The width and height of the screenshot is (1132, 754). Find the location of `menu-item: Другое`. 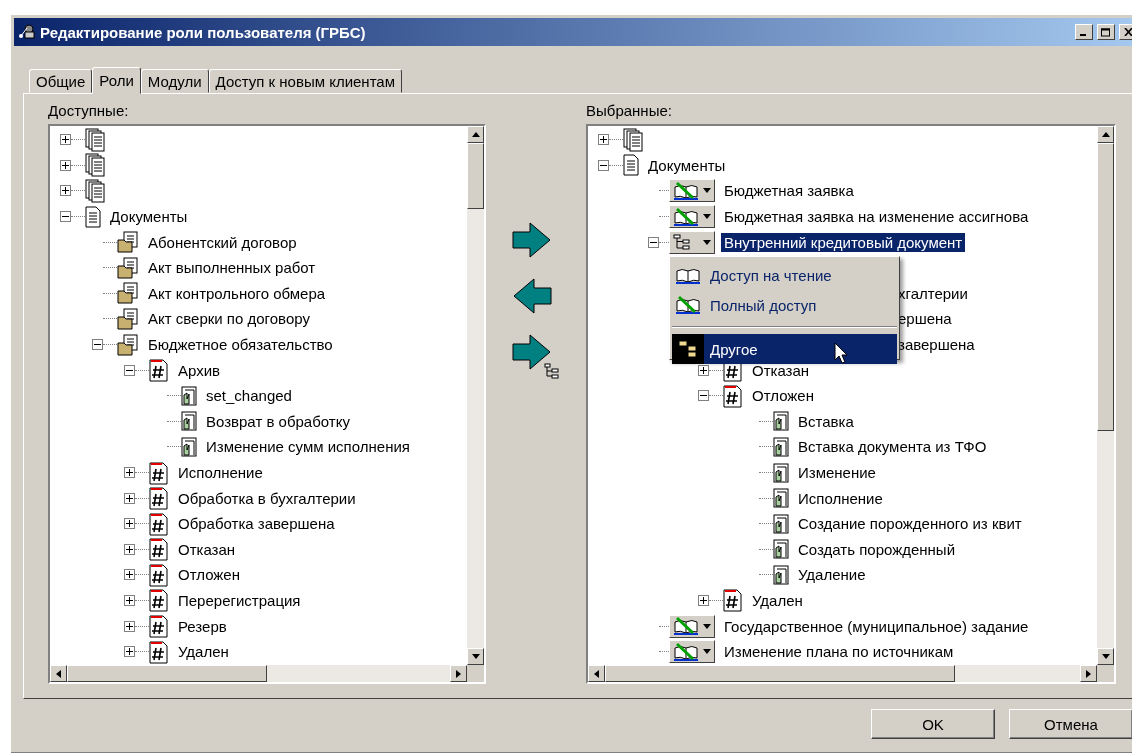

menu-item: Другое is located at coordinates (784, 349).